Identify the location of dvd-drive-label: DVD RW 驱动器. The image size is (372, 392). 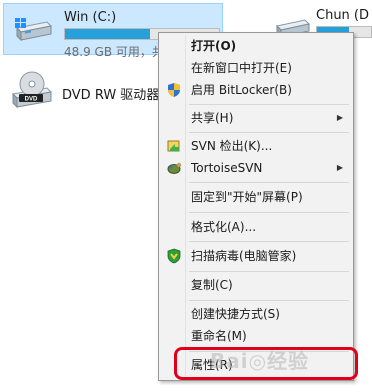
(110, 93).